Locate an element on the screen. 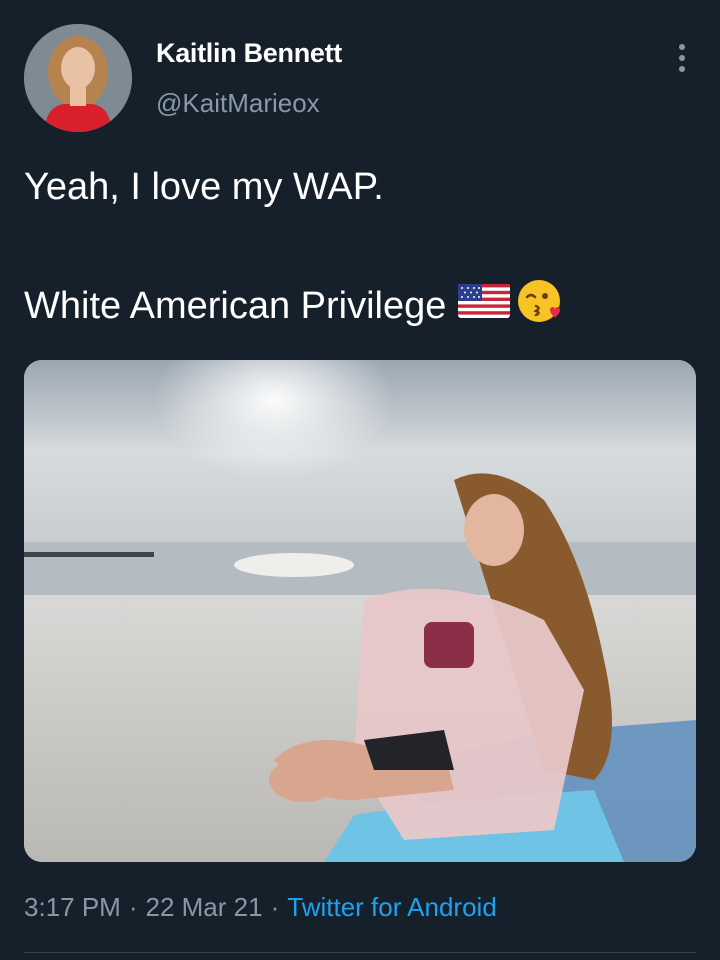 The height and width of the screenshot is (960, 720). tweet-date: 22 Mar 21 is located at coordinates (204, 907).